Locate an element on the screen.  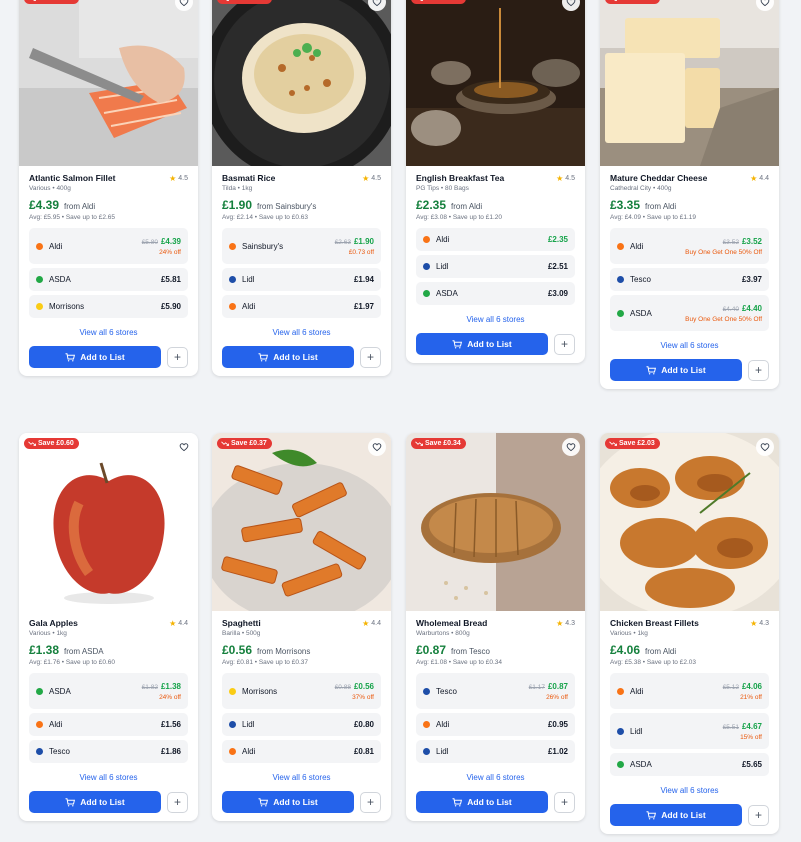
store-price-row: Tesco £1.86 is located at coordinates (108, 751).